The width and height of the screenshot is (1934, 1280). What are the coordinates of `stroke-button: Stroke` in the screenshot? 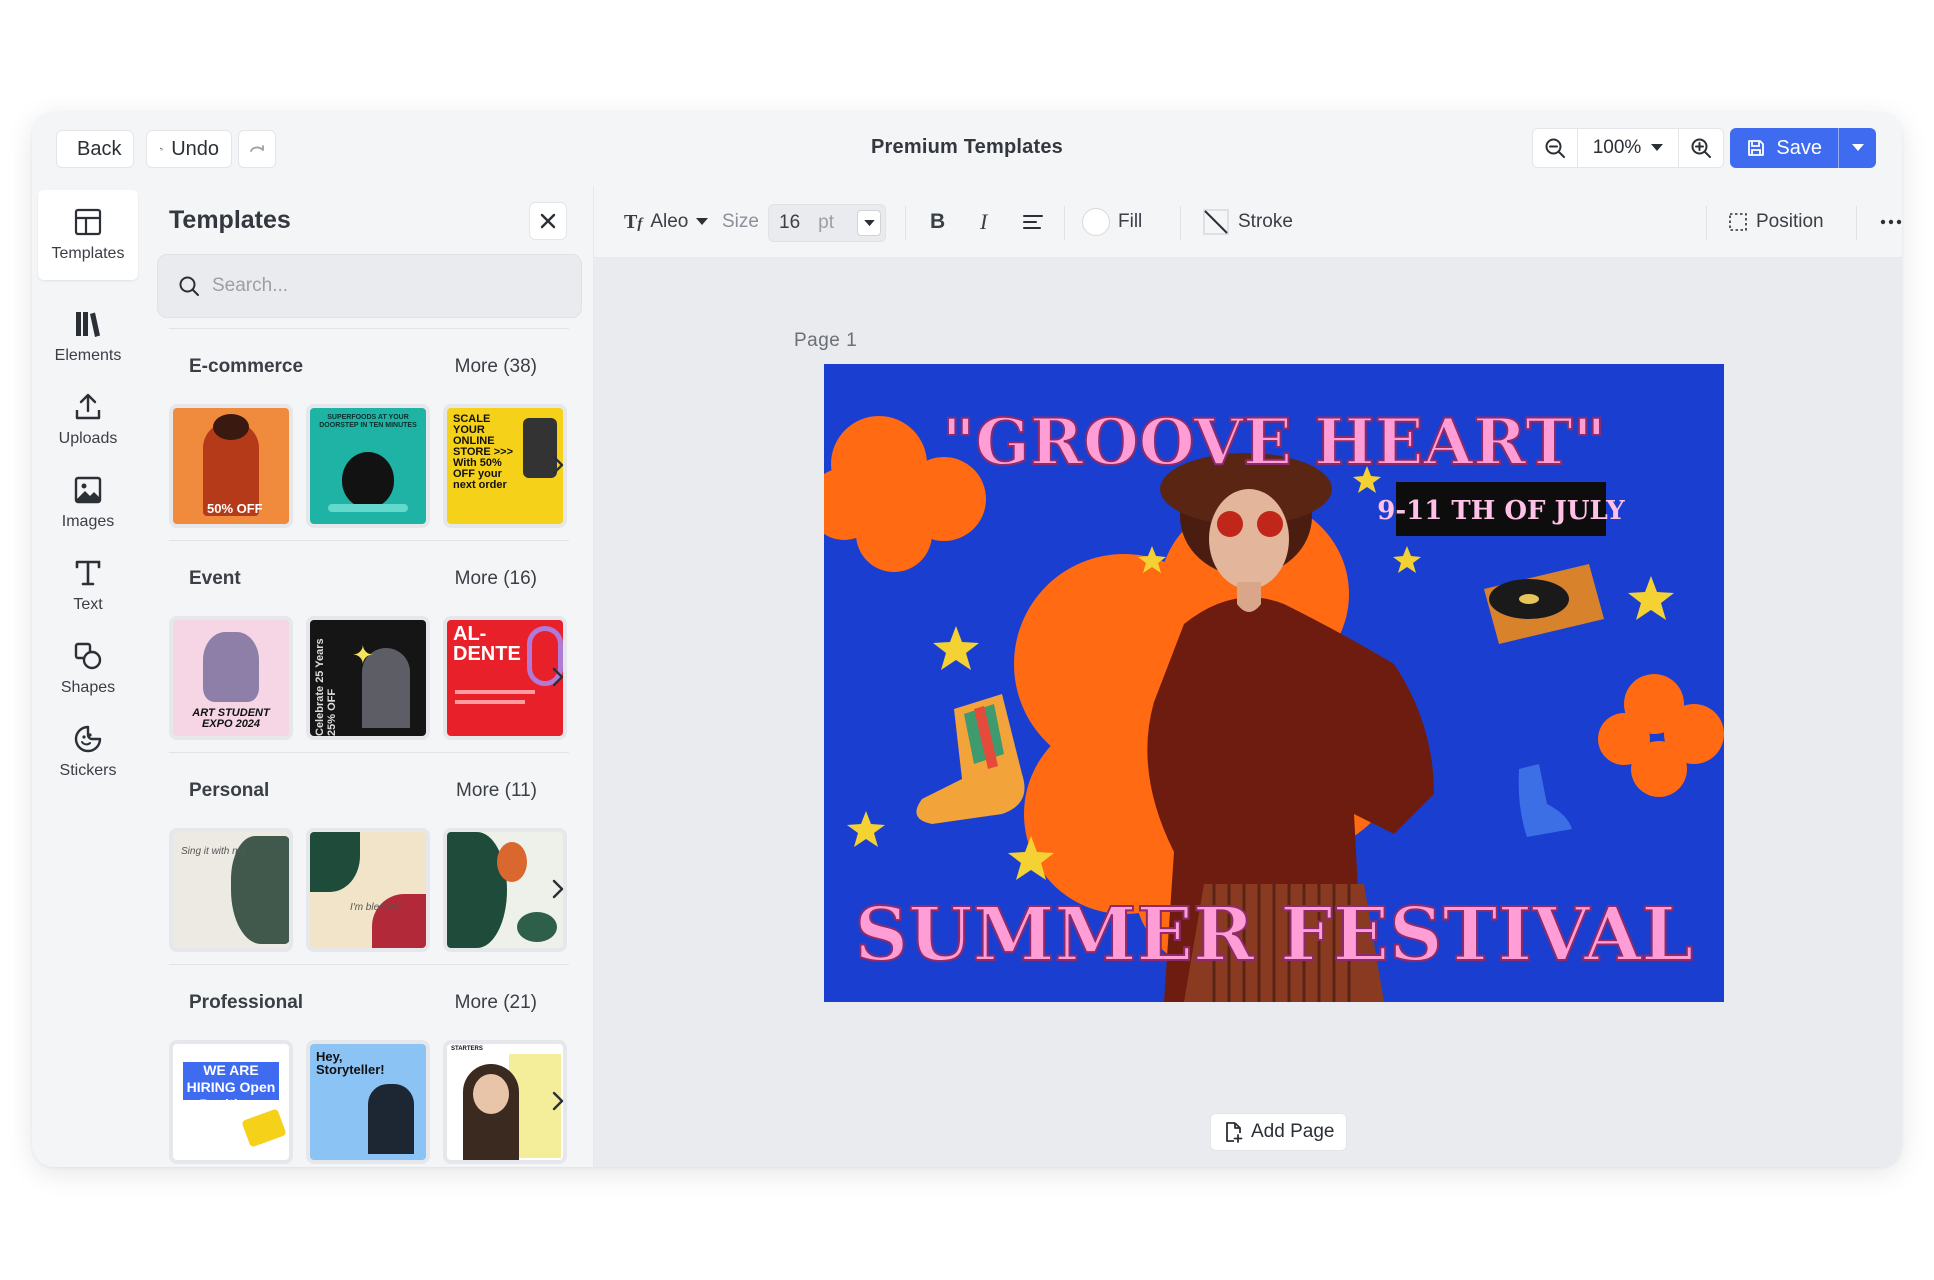 It's located at (1247, 222).